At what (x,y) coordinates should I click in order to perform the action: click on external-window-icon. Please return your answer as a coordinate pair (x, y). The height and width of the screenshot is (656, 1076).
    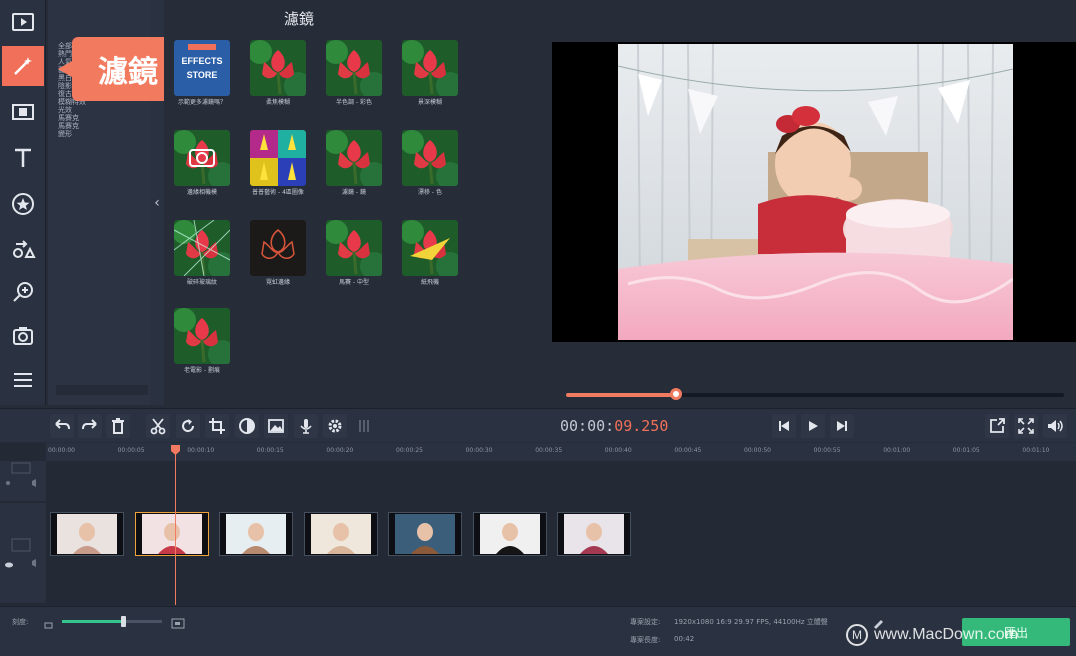
    Looking at the image, I should click on (997, 425).